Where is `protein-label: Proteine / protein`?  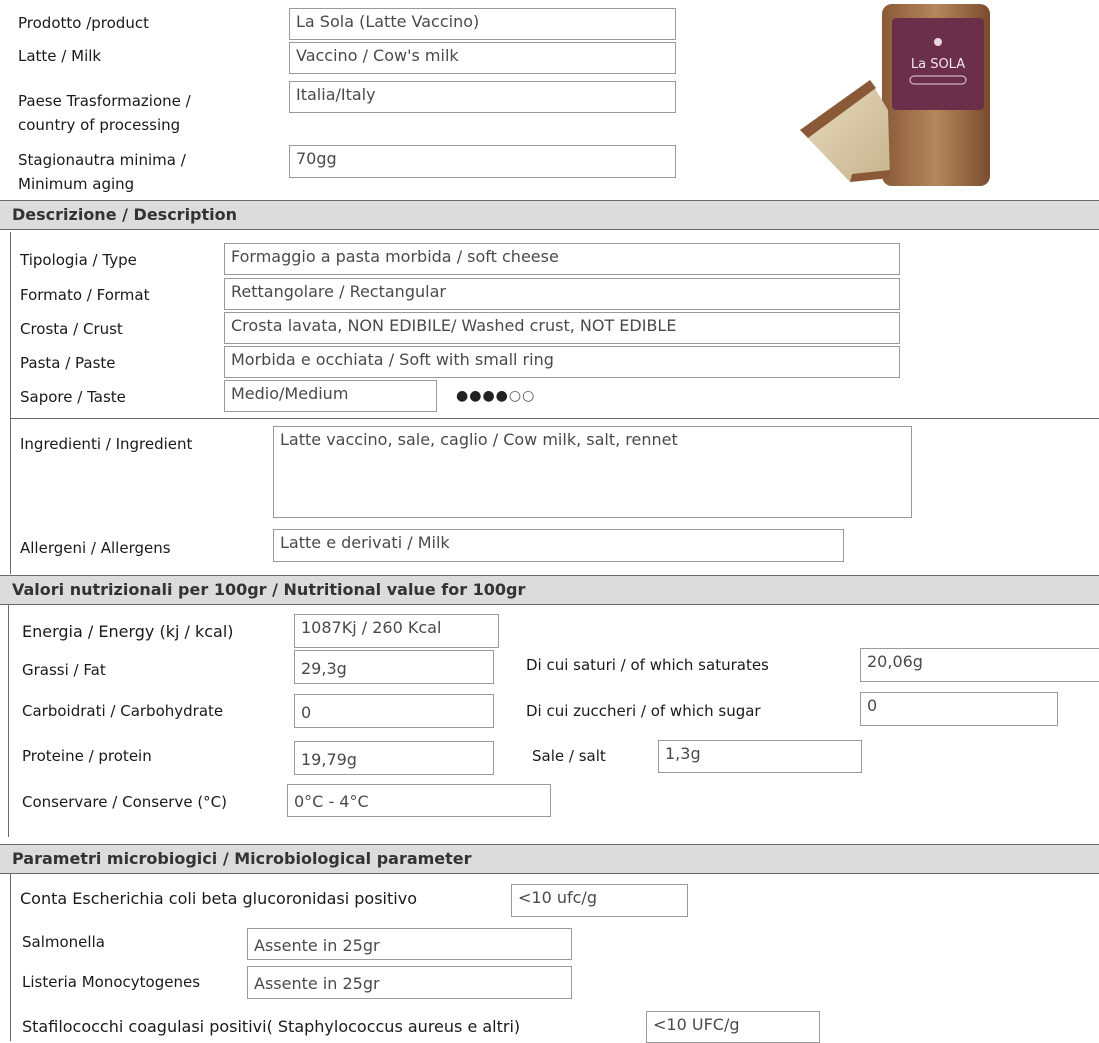 protein-label: Proteine / protein is located at coordinates (87, 756).